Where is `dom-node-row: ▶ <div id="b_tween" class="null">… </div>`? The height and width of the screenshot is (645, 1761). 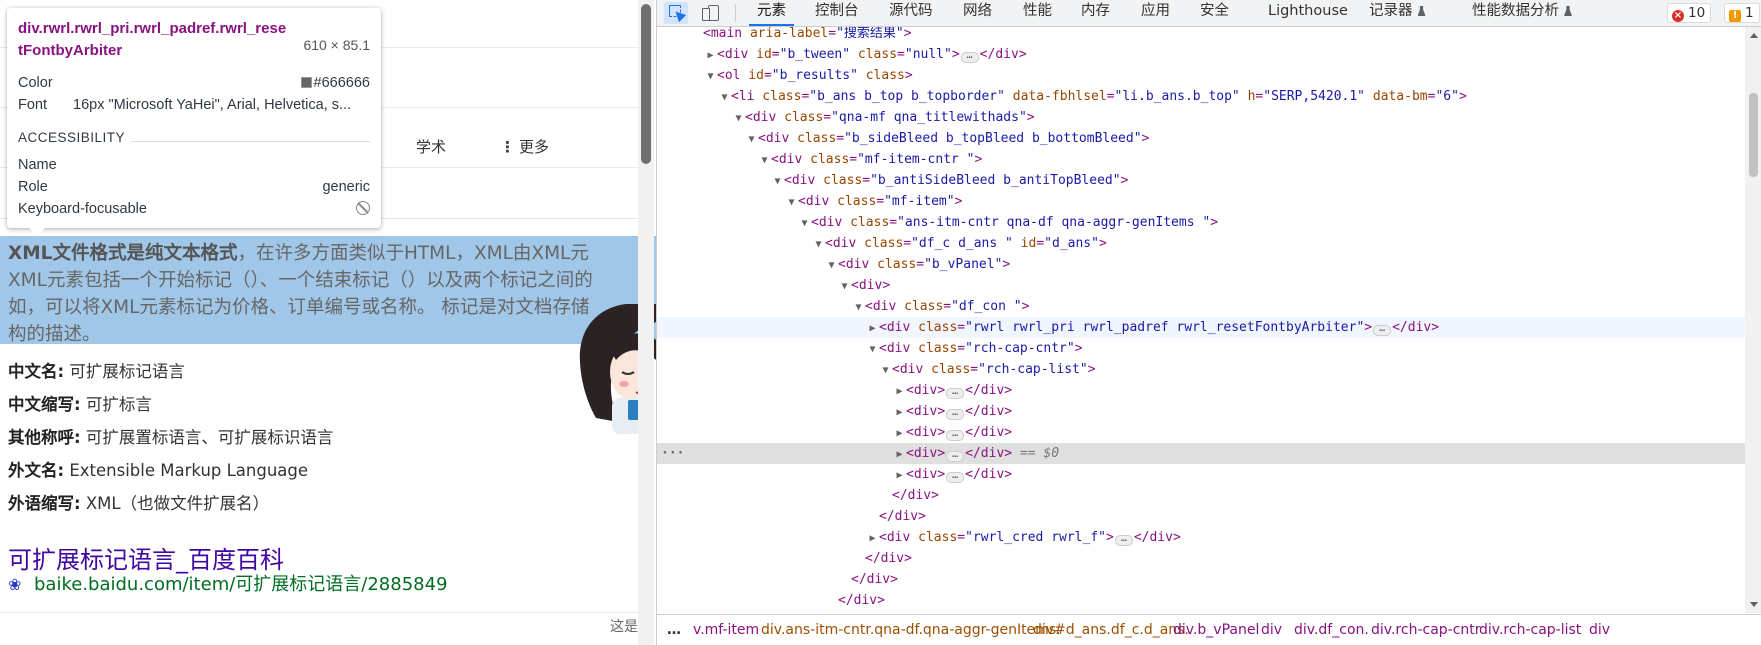
dom-node-row: ▶ <div id="b_tween" class="null">… </div> is located at coordinates (1201, 54).